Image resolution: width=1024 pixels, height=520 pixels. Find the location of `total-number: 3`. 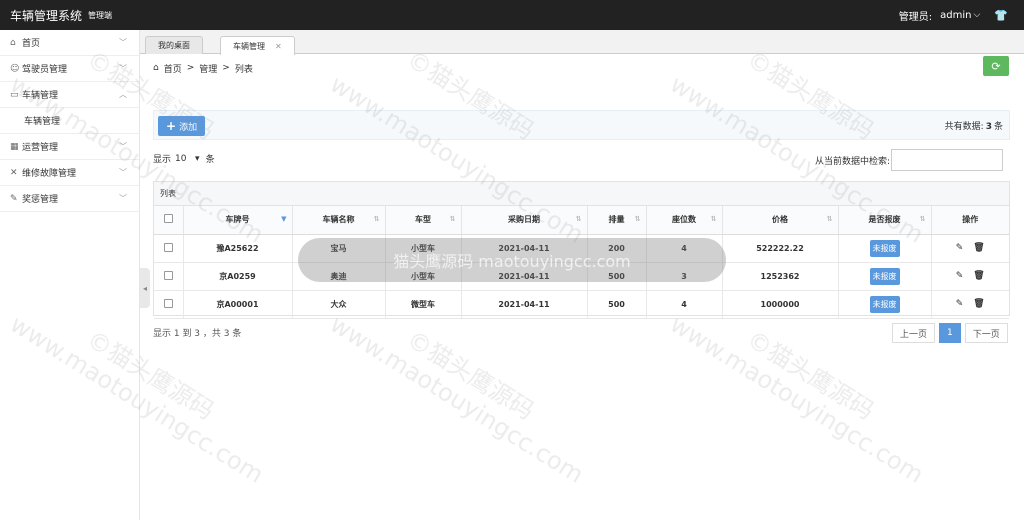

total-number: 3 is located at coordinates (988, 127).